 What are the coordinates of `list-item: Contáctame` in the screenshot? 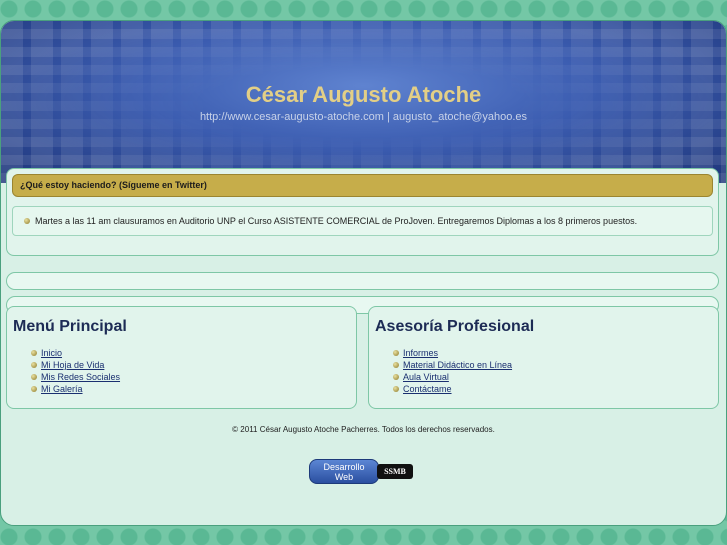 It's located at (452, 389).